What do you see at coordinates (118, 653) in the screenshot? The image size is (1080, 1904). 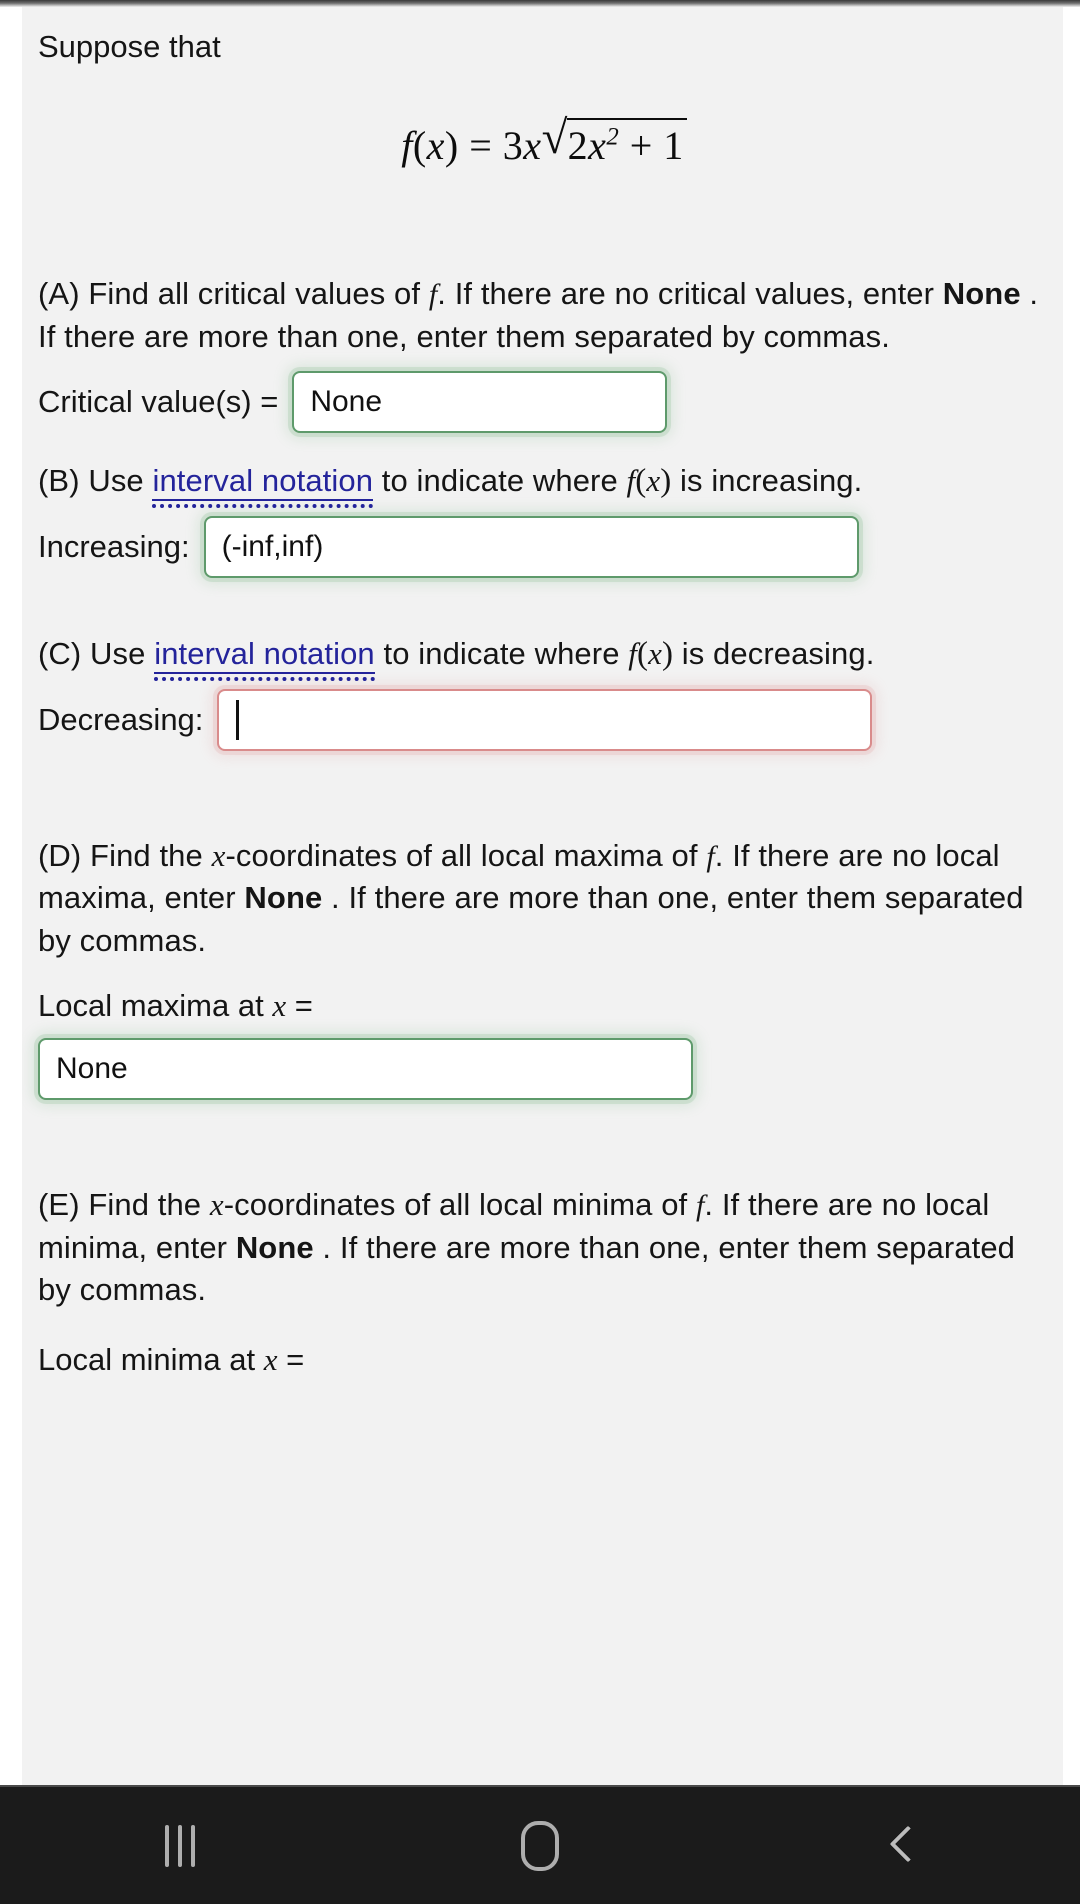 I see `part-c-text-1: Use` at bounding box center [118, 653].